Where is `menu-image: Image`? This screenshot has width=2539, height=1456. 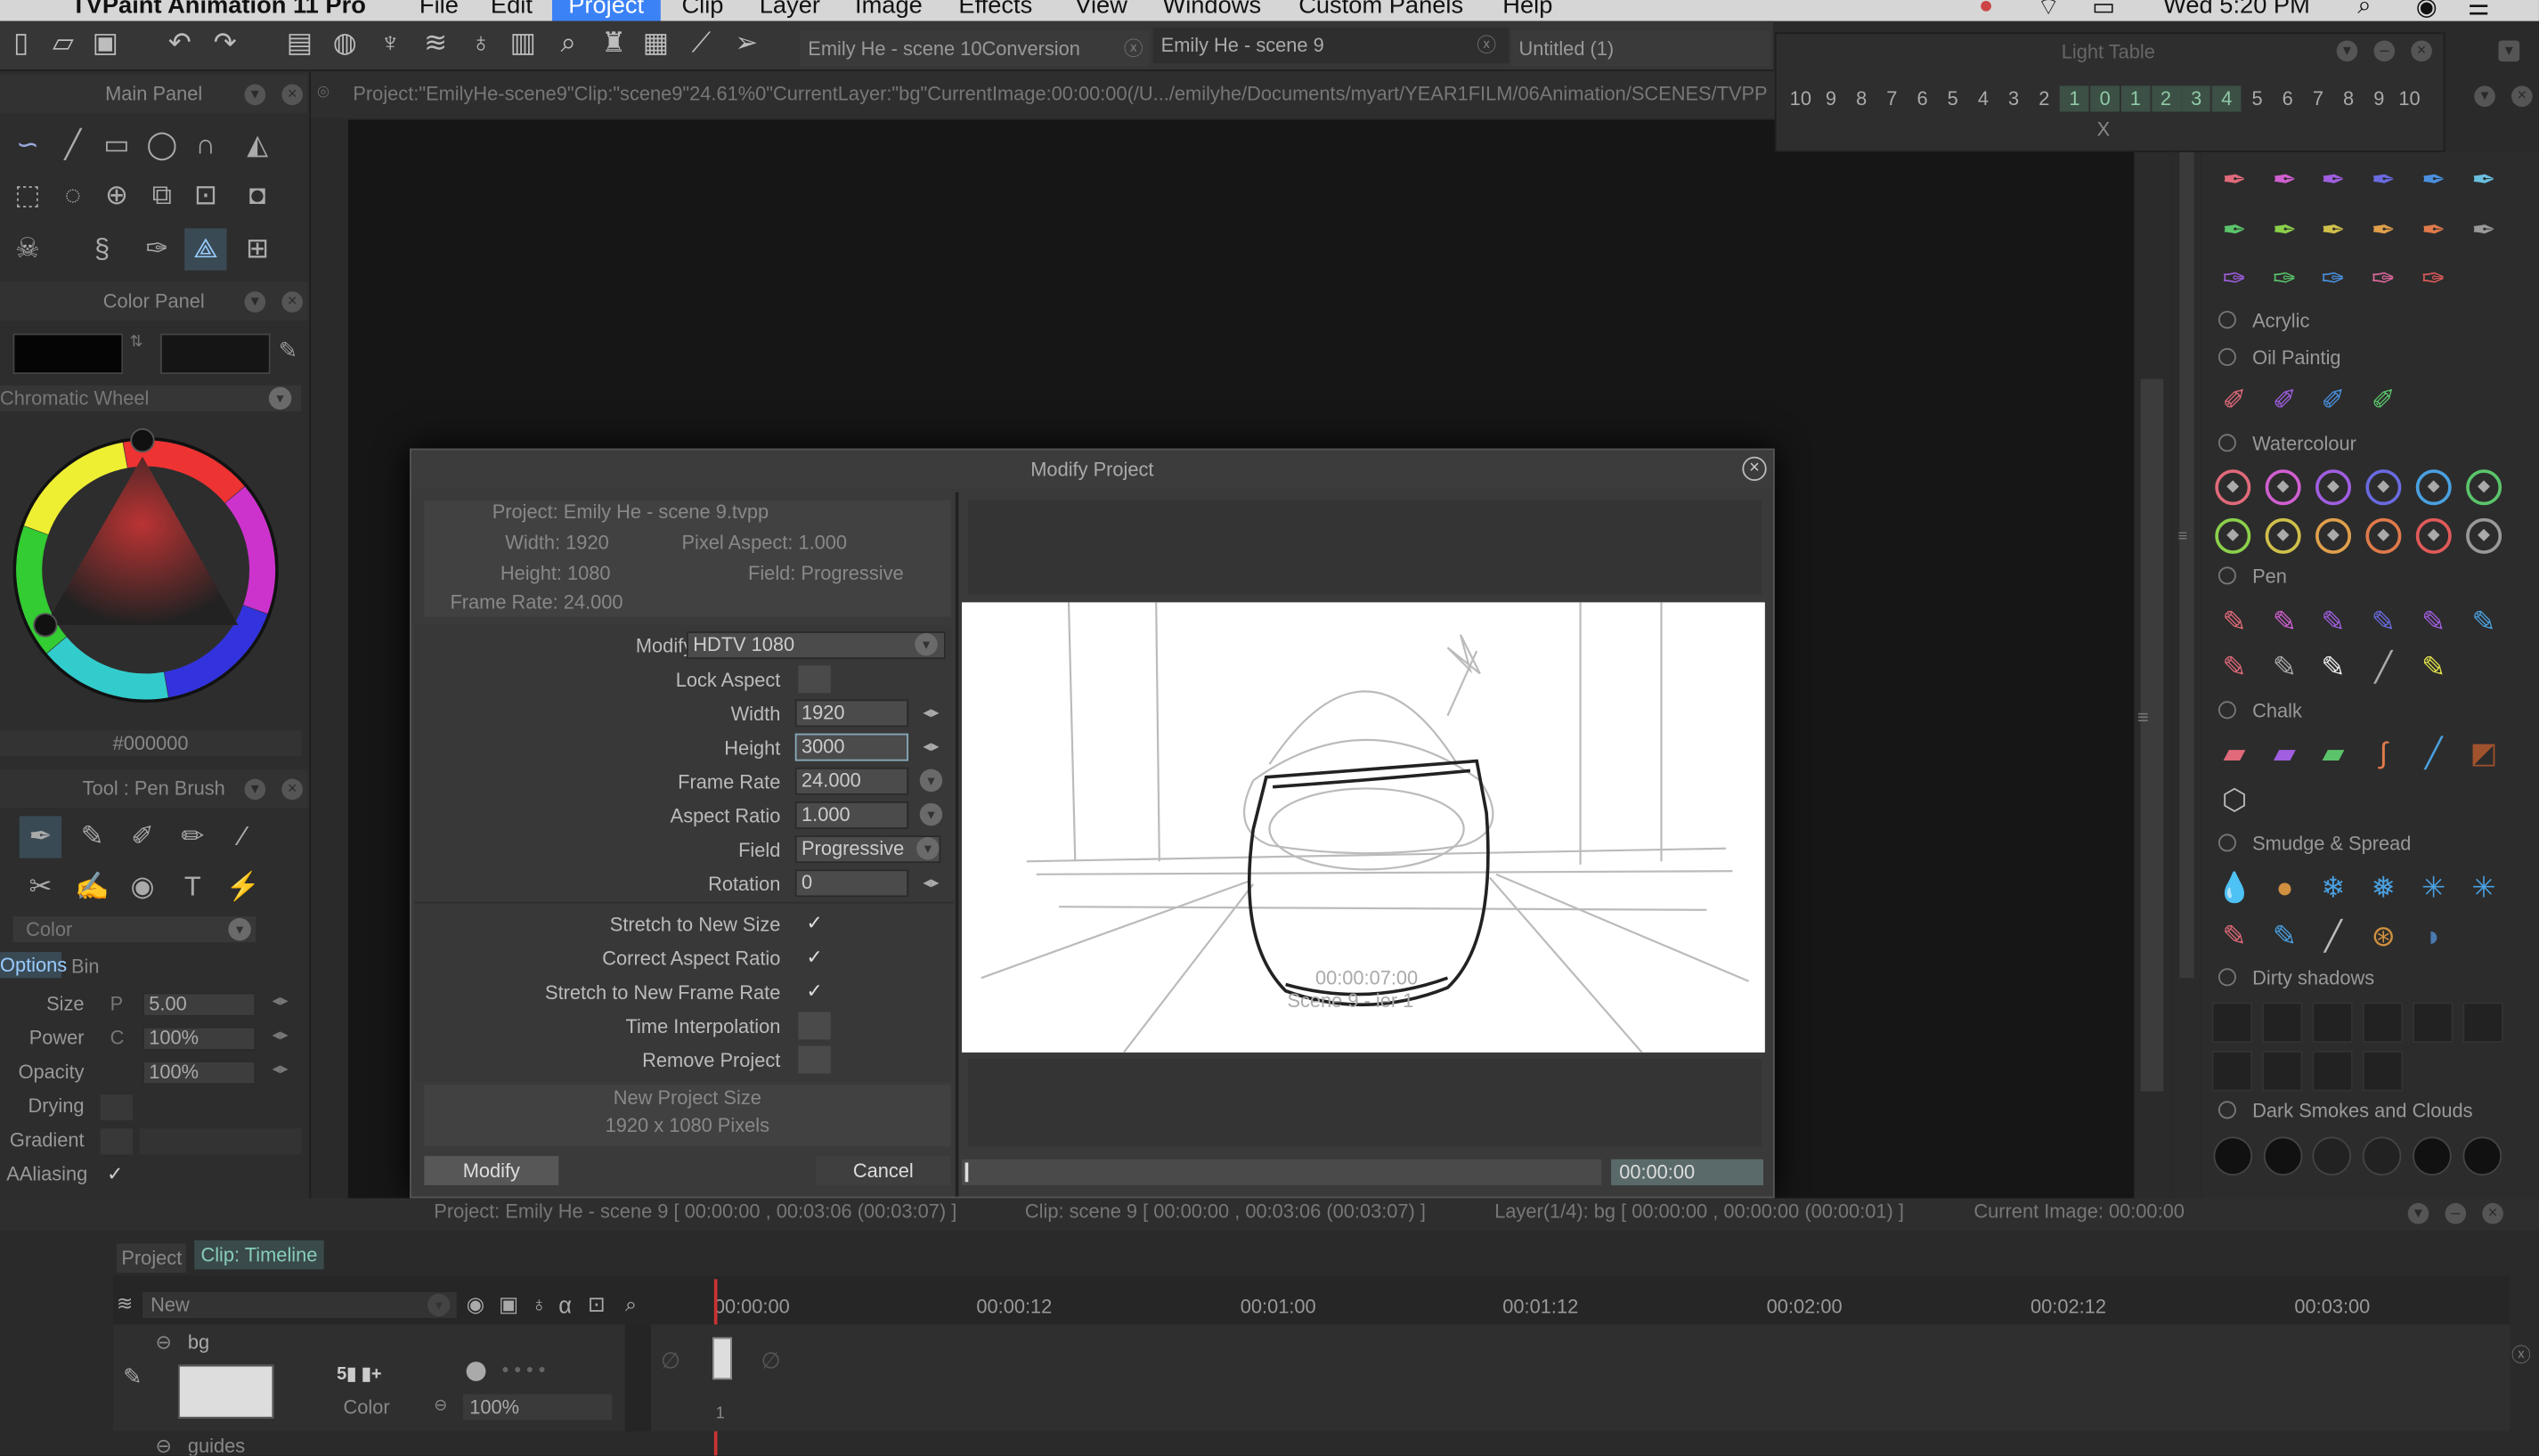
menu-image: Image is located at coordinates (889, 10).